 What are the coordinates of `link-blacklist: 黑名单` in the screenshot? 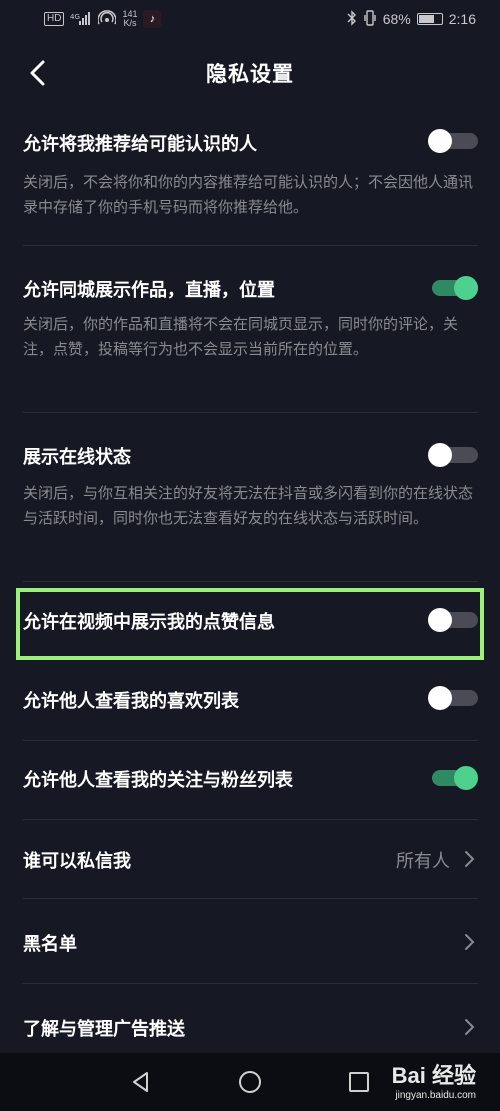 It's located at (250, 941).